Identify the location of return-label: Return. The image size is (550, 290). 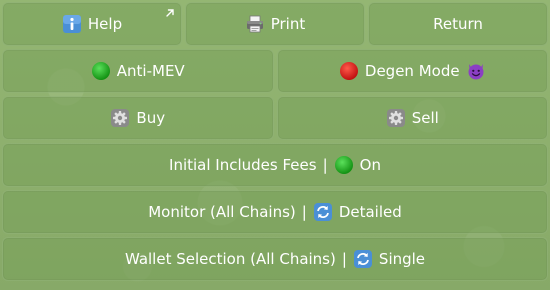
(458, 24).